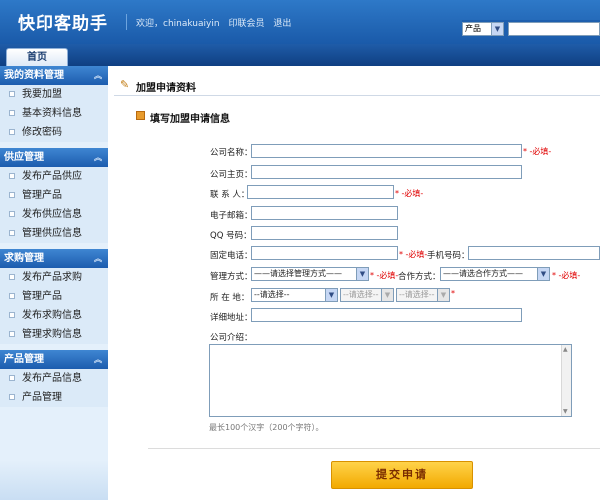 The image size is (600, 500). I want to click on sidebar-item-join: 我要加盟, so click(54, 94).